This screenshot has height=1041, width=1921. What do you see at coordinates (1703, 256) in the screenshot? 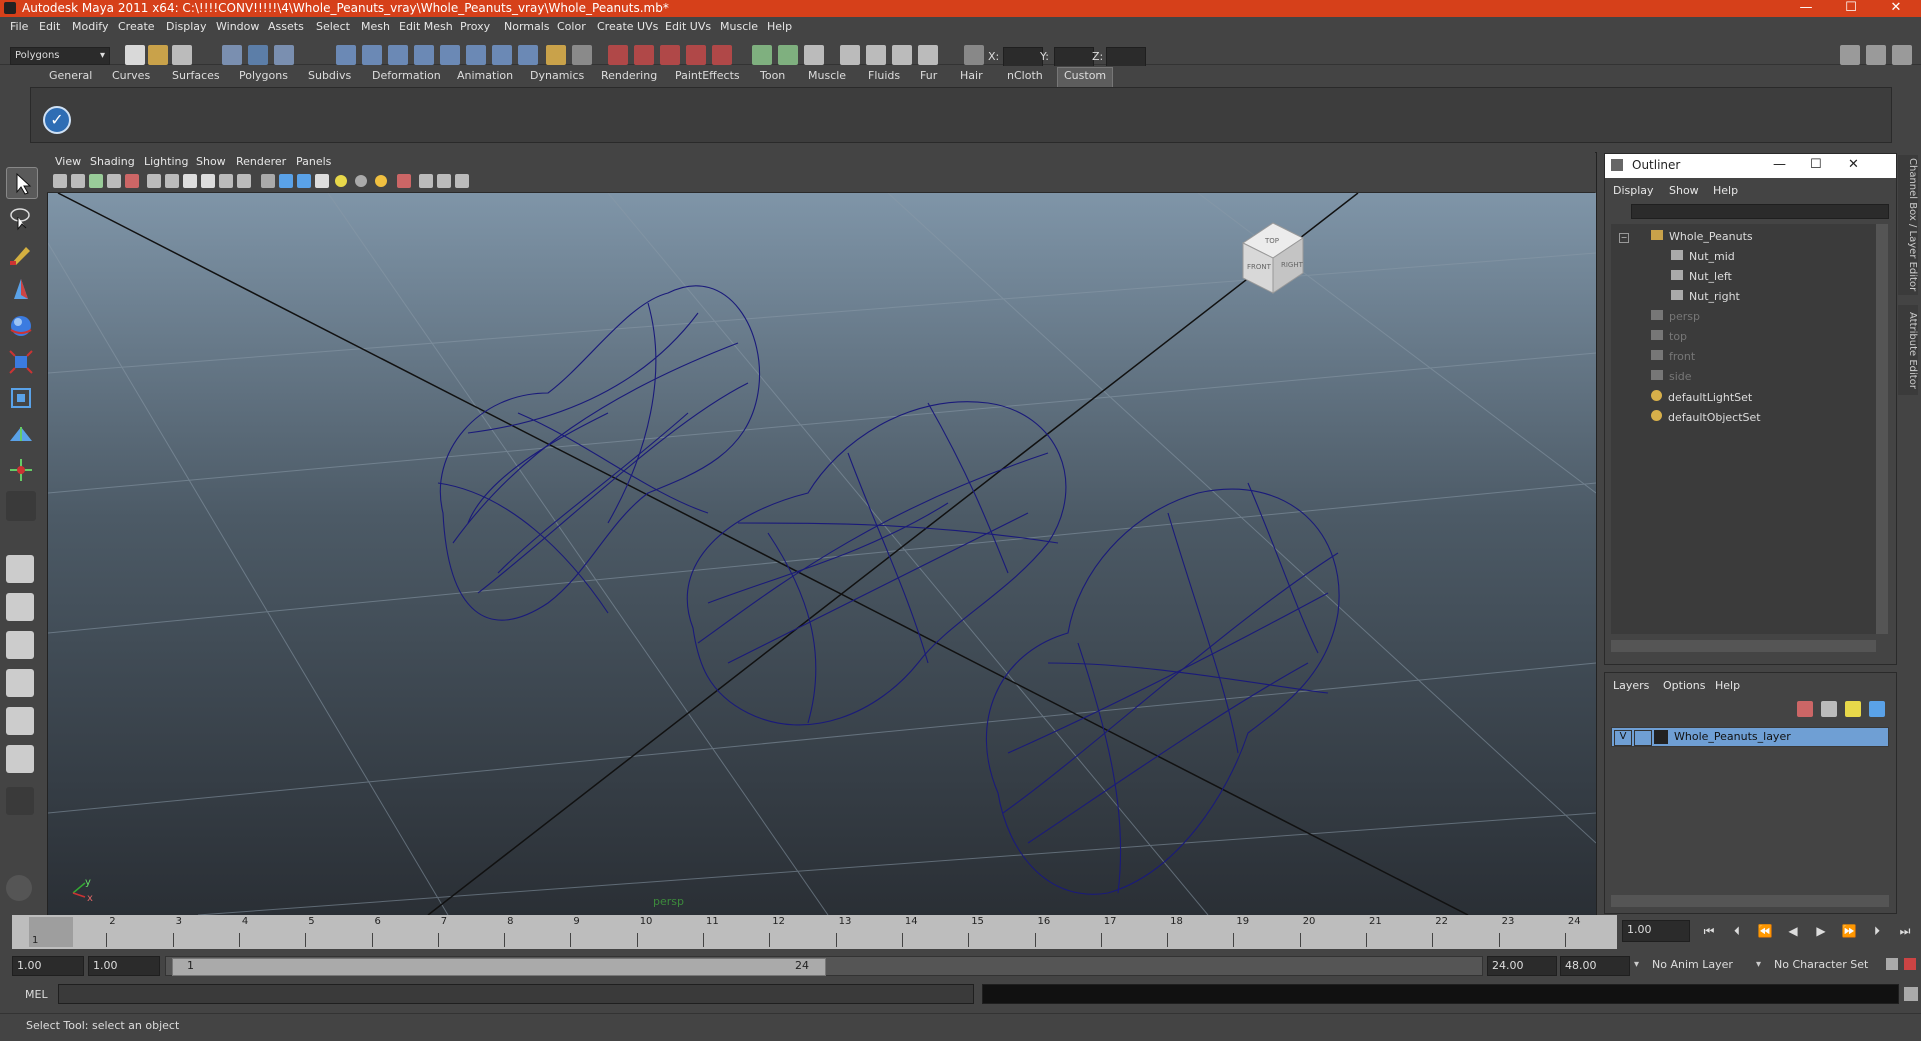
I see `outliner-item-nut-mid: Nut_mid` at bounding box center [1703, 256].